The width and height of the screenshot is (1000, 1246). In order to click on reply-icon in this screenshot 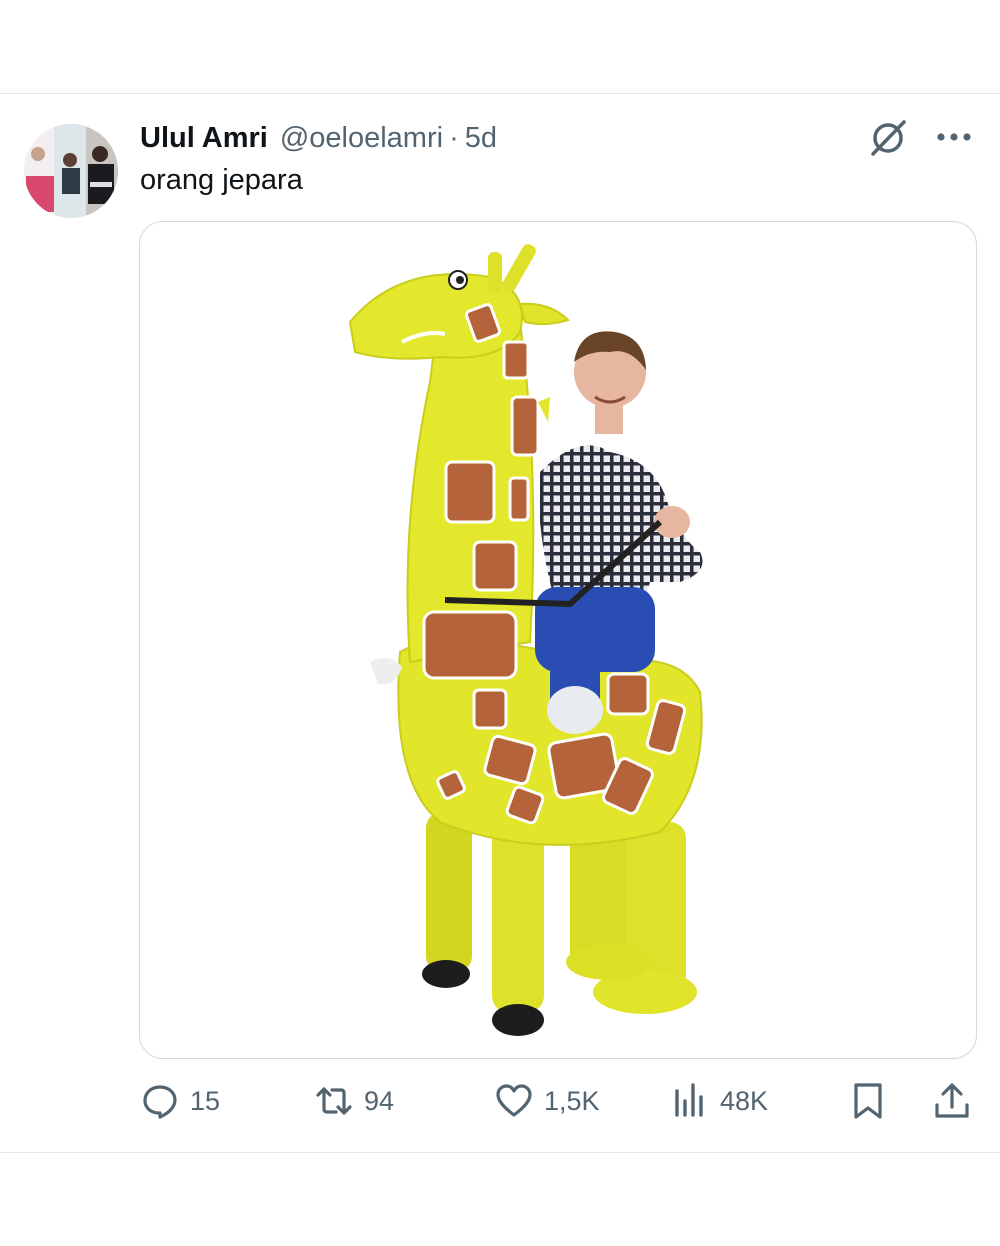, I will do `click(160, 1102)`.